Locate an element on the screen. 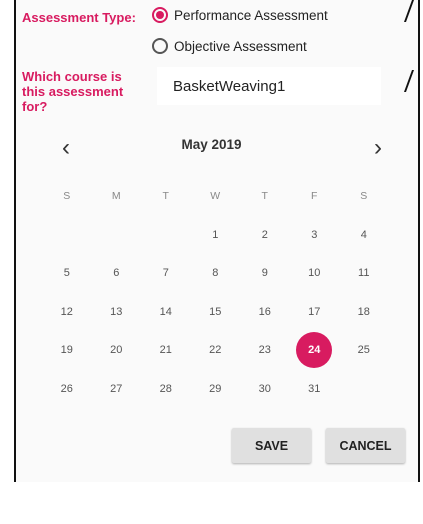  calendar-day: 18 is located at coordinates (364, 312).